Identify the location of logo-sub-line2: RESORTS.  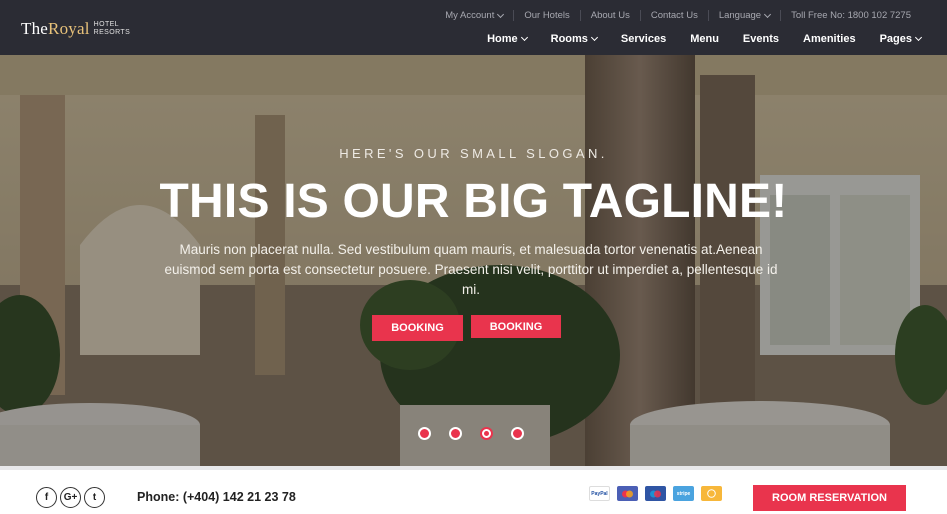
(112, 32).